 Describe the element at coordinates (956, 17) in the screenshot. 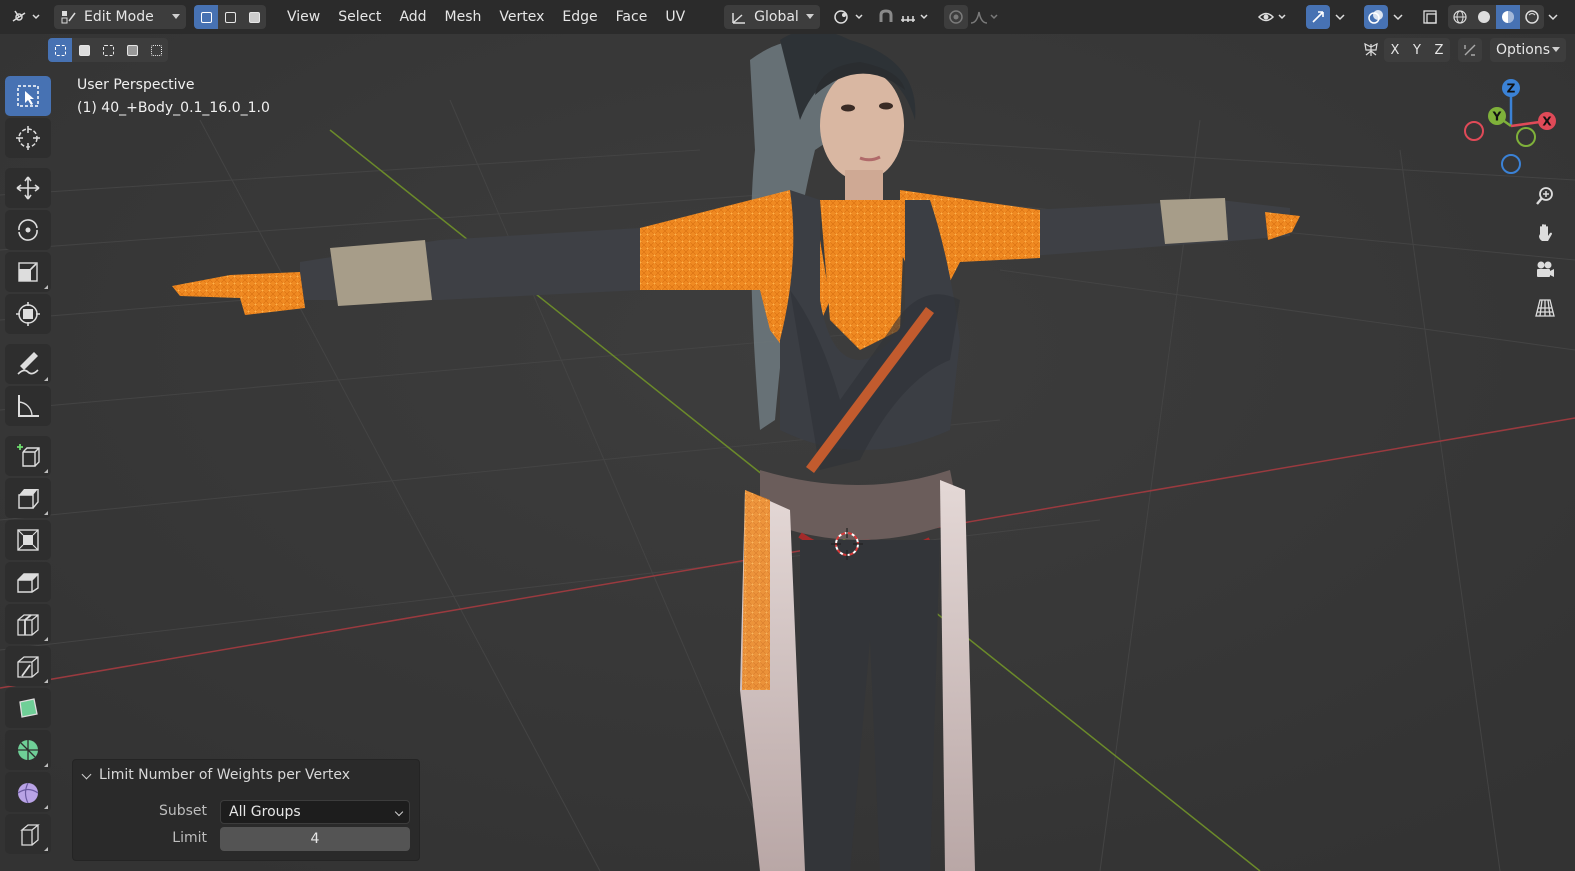

I see `proportional-edit-button` at that location.